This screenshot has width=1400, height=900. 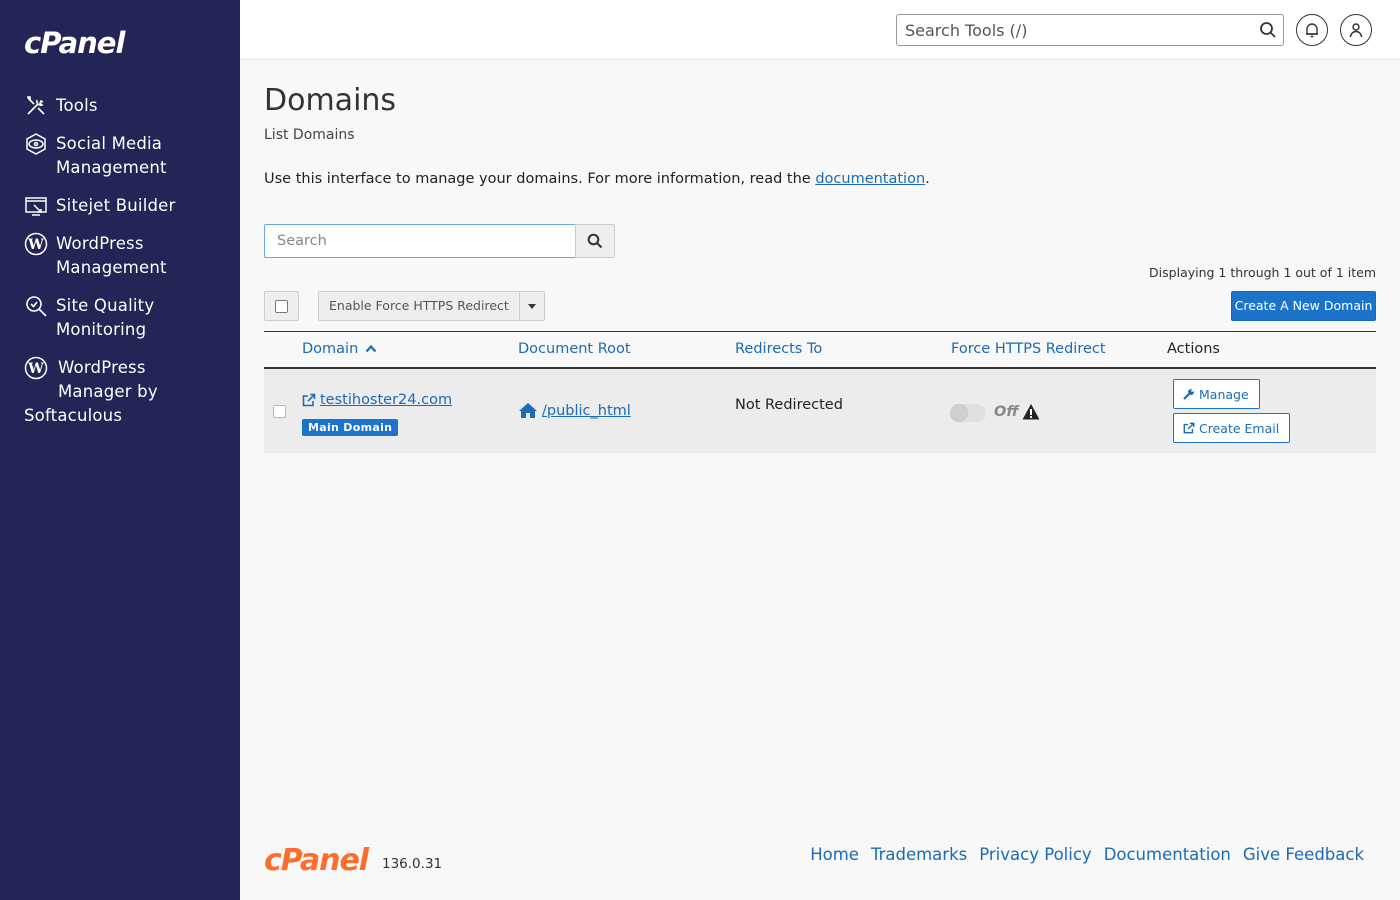 I want to click on site-quality-icon, so click(x=36, y=306).